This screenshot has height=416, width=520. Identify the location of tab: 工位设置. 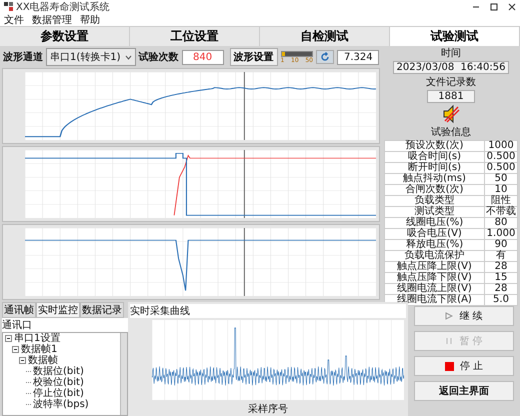
(195, 36).